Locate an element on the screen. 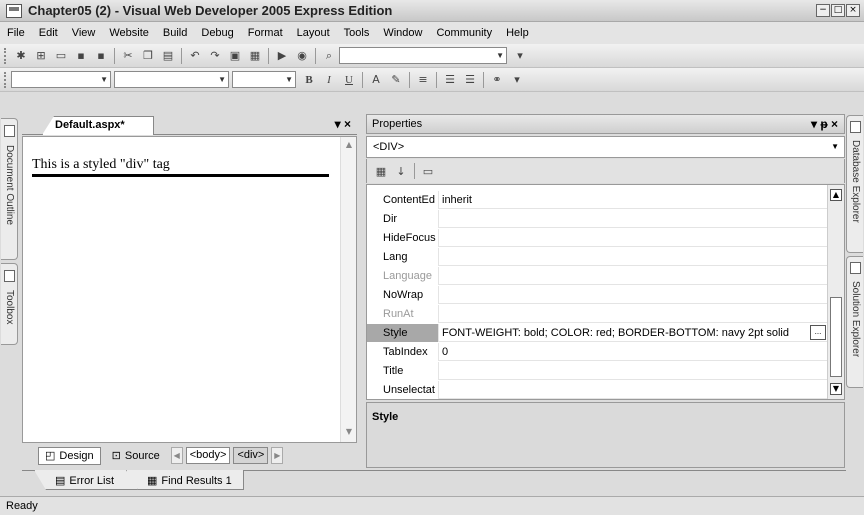  property-row-title: Title is located at coordinates (597, 371).